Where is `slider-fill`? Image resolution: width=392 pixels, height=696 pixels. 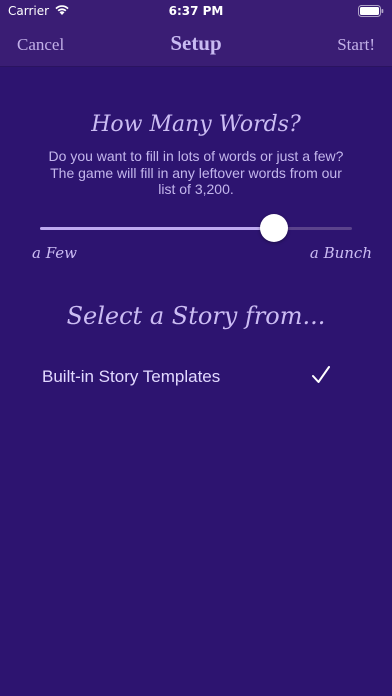 slider-fill is located at coordinates (157, 228).